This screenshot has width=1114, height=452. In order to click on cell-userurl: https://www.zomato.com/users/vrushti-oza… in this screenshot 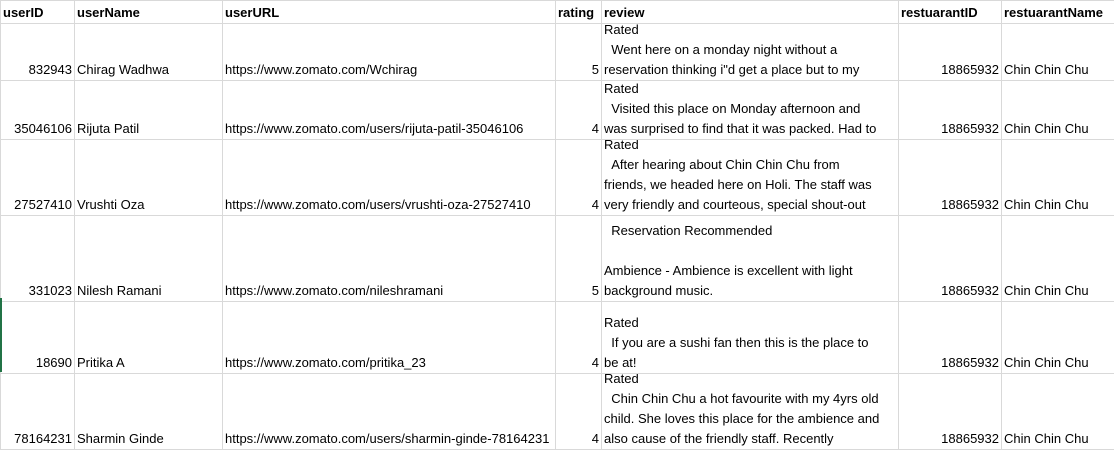, I will do `click(389, 177)`.